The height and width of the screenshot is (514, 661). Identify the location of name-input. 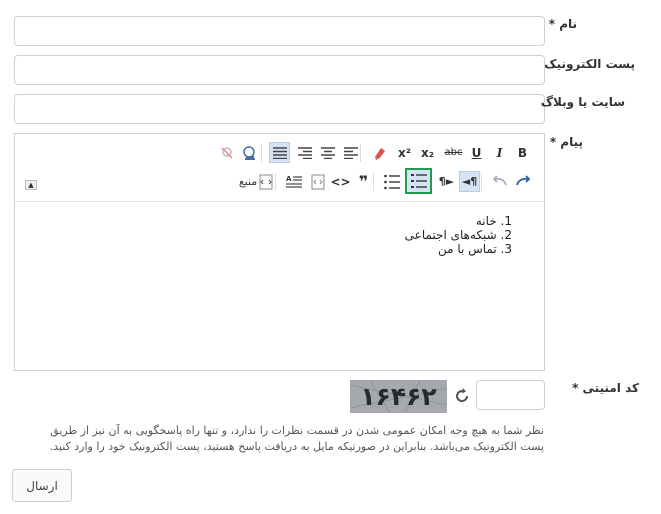
(279, 31).